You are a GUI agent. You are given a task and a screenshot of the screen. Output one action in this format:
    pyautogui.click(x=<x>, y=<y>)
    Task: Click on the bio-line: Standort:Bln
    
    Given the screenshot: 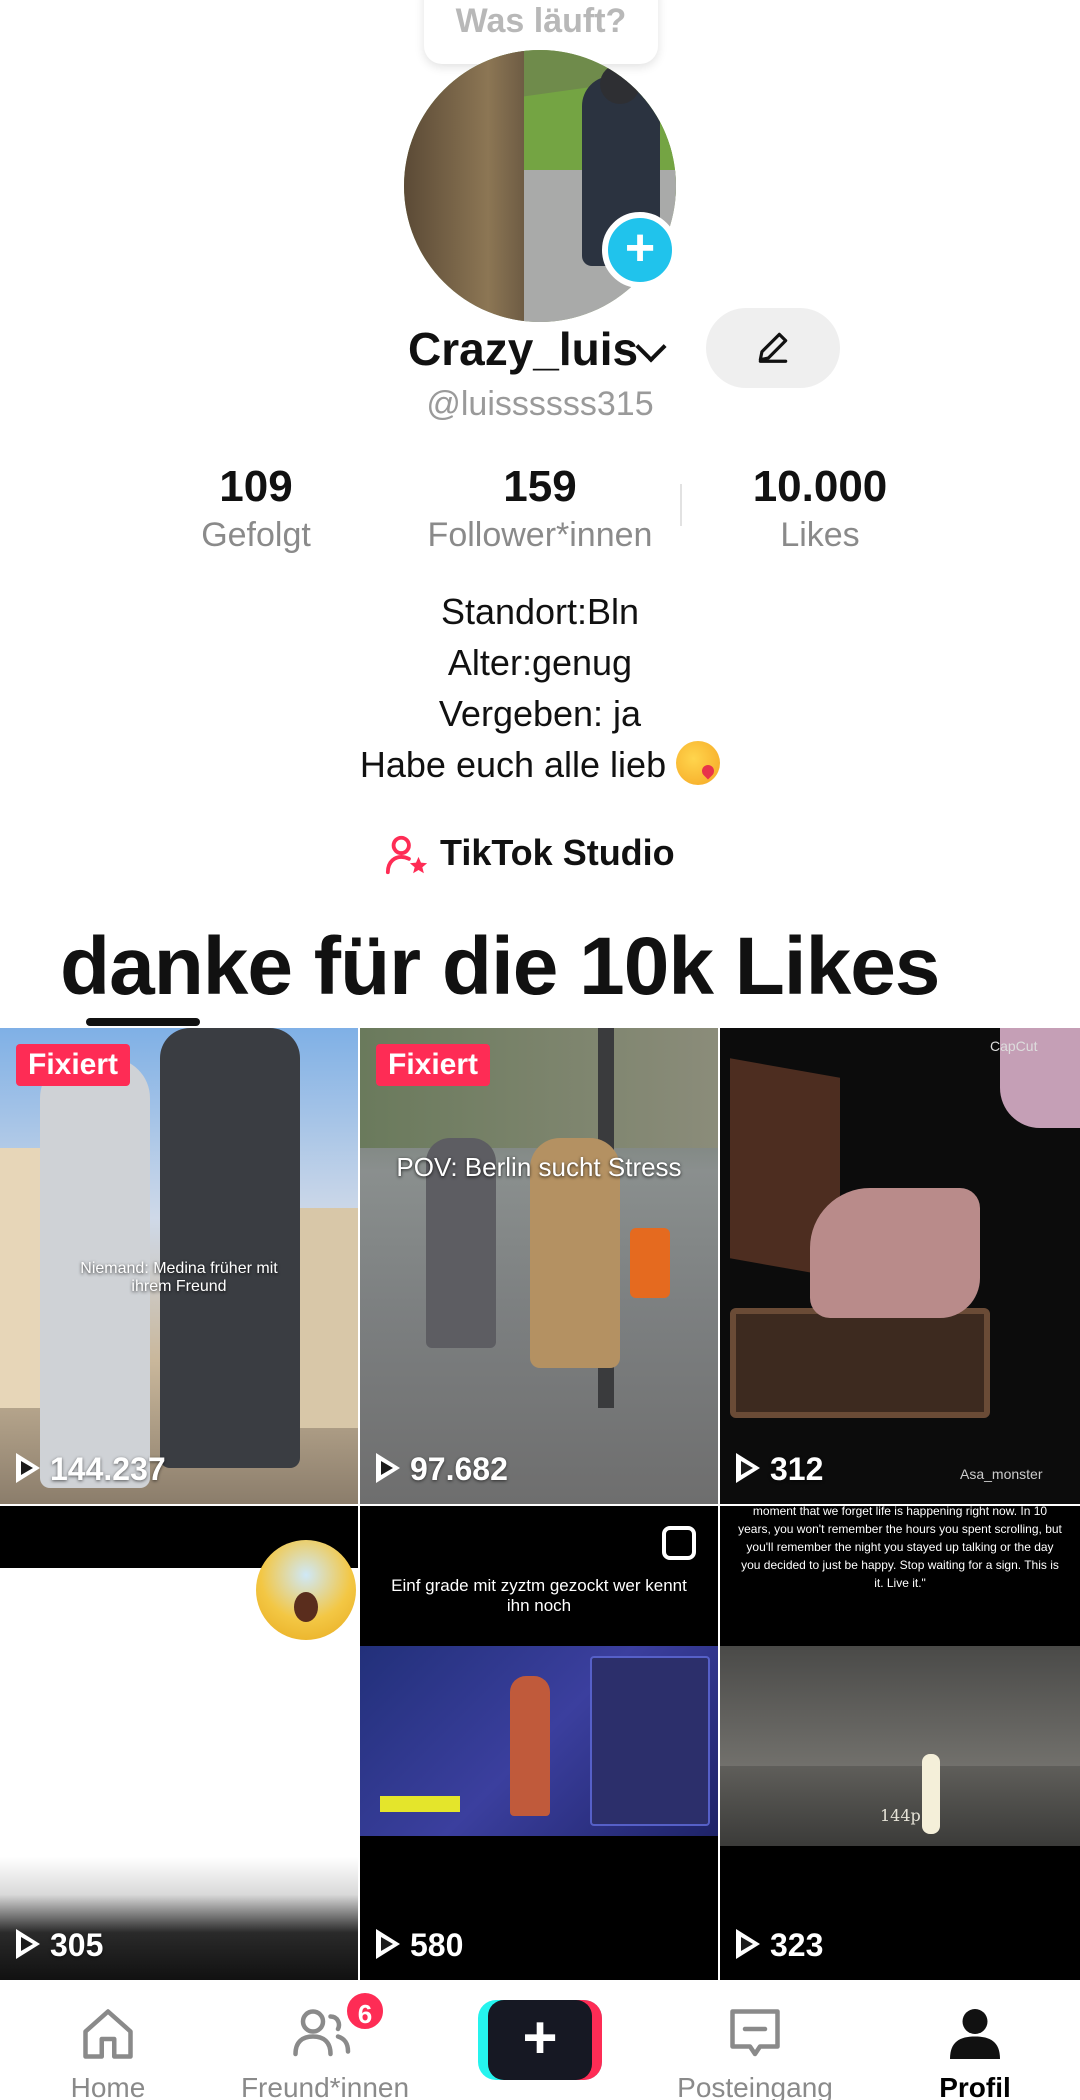 What is the action you would take?
    pyautogui.click(x=540, y=611)
    